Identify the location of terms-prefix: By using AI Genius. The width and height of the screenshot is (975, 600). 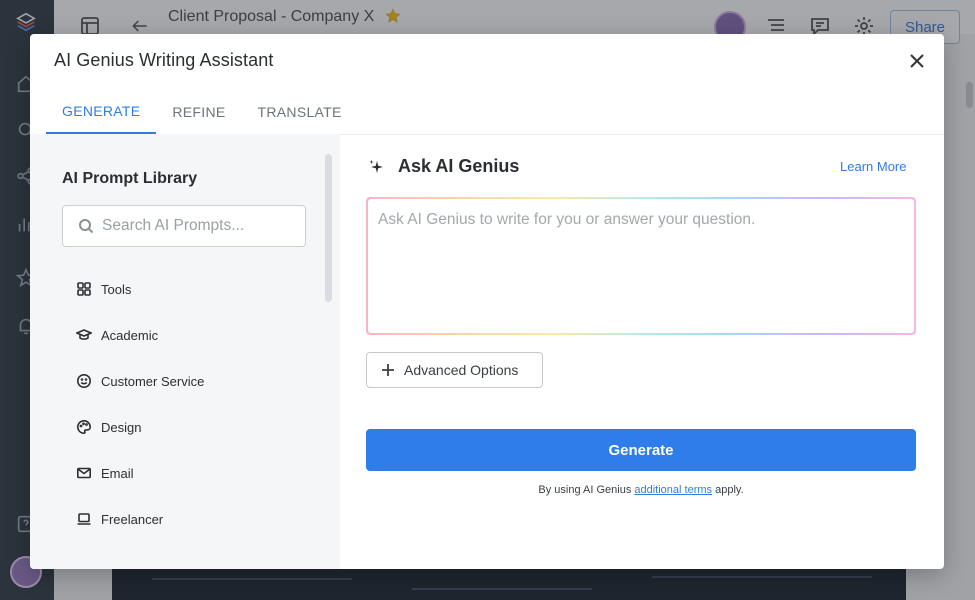
(586, 490).